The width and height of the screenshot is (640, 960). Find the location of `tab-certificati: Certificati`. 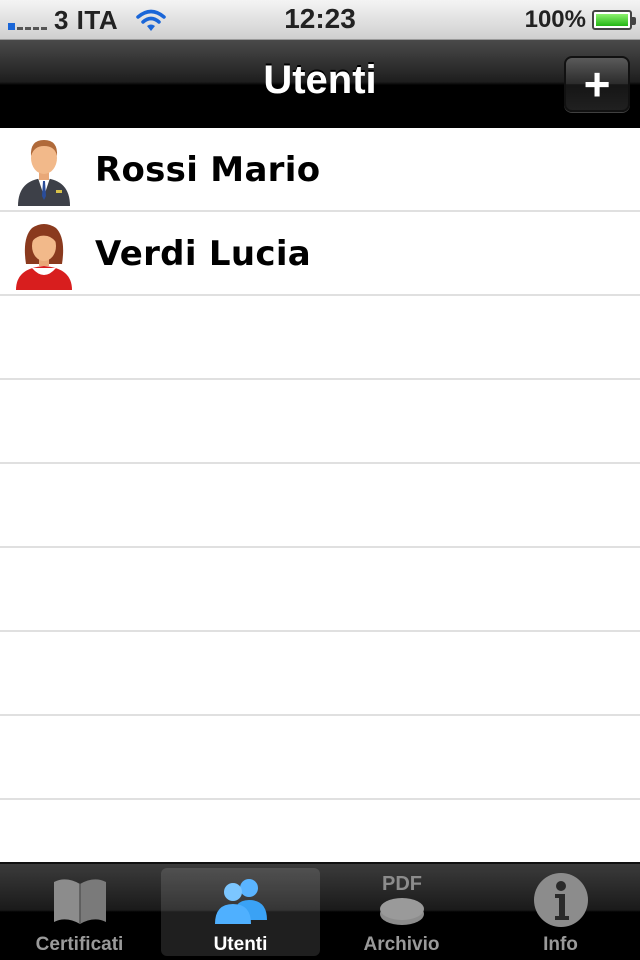

tab-certificati: Certificati is located at coordinates (79, 912).